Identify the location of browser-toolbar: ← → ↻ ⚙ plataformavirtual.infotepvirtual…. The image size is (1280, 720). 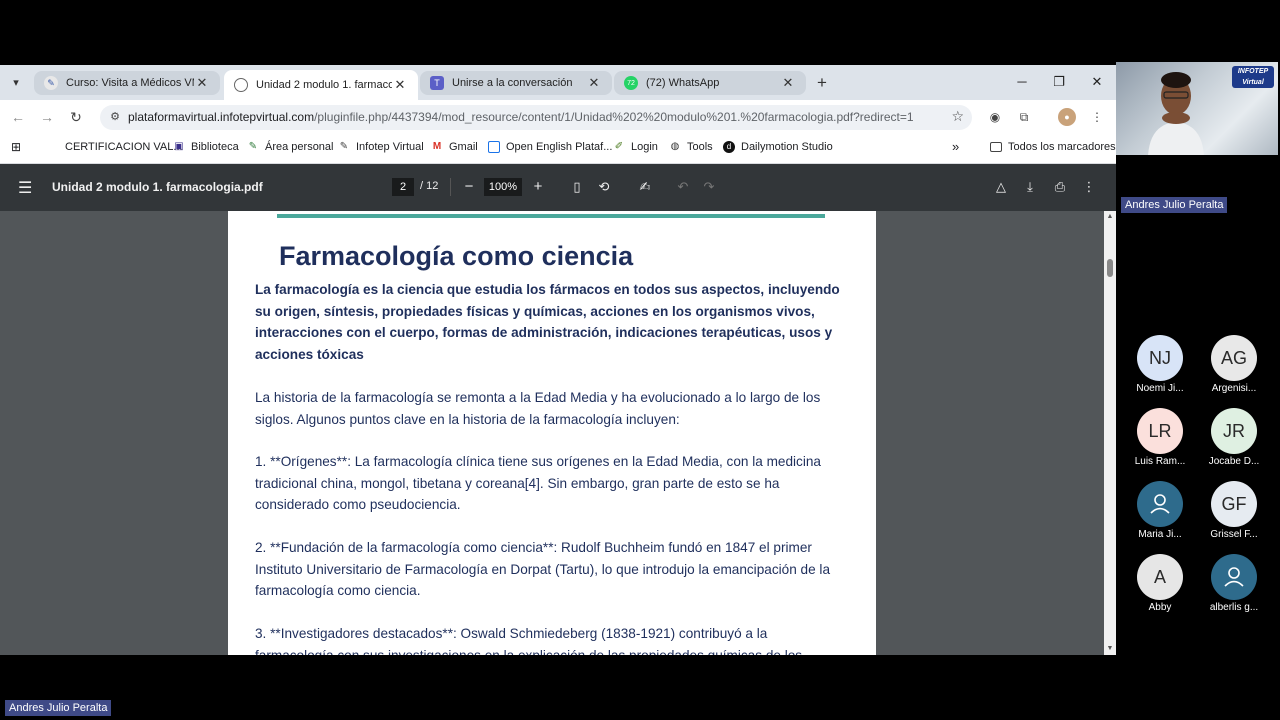
(558, 117).